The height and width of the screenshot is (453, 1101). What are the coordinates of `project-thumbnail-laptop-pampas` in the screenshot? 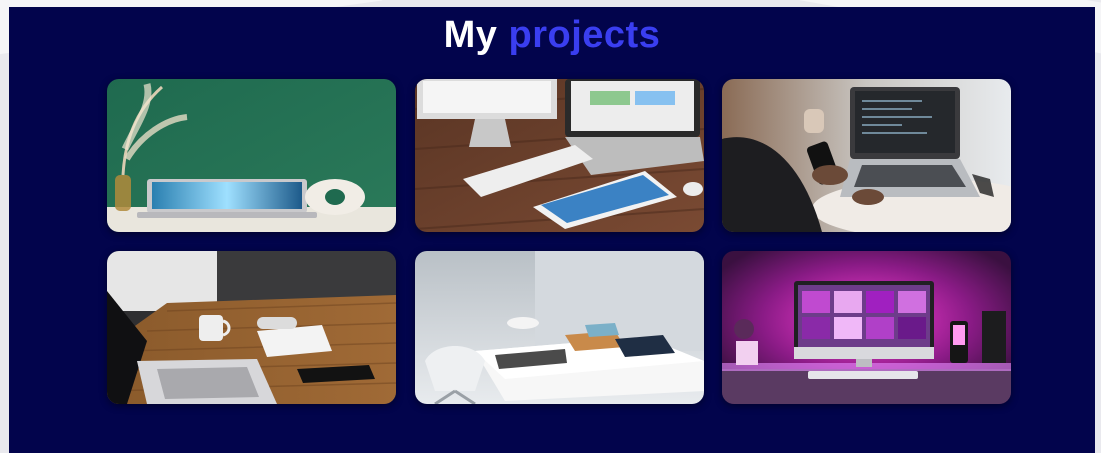 It's located at (251, 155).